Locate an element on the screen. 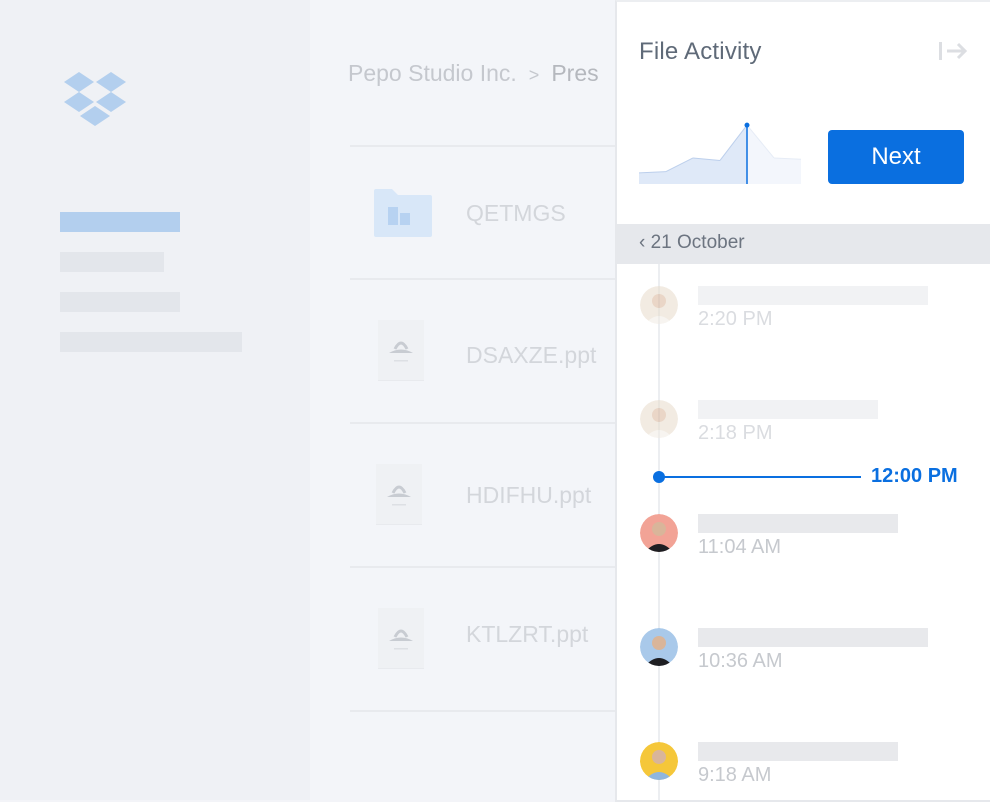 The image size is (990, 802). dropbox-logo-icon is located at coordinates (96, 100).